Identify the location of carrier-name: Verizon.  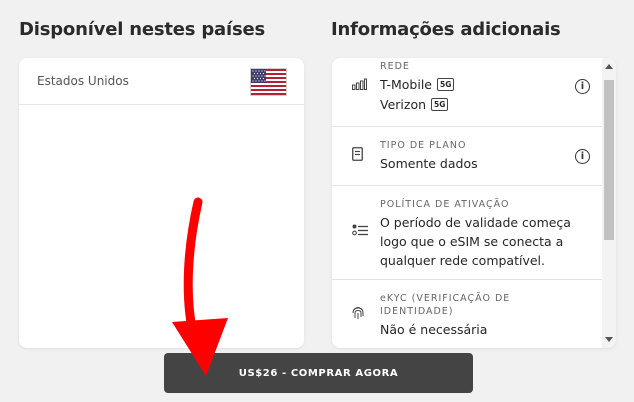
(403, 104).